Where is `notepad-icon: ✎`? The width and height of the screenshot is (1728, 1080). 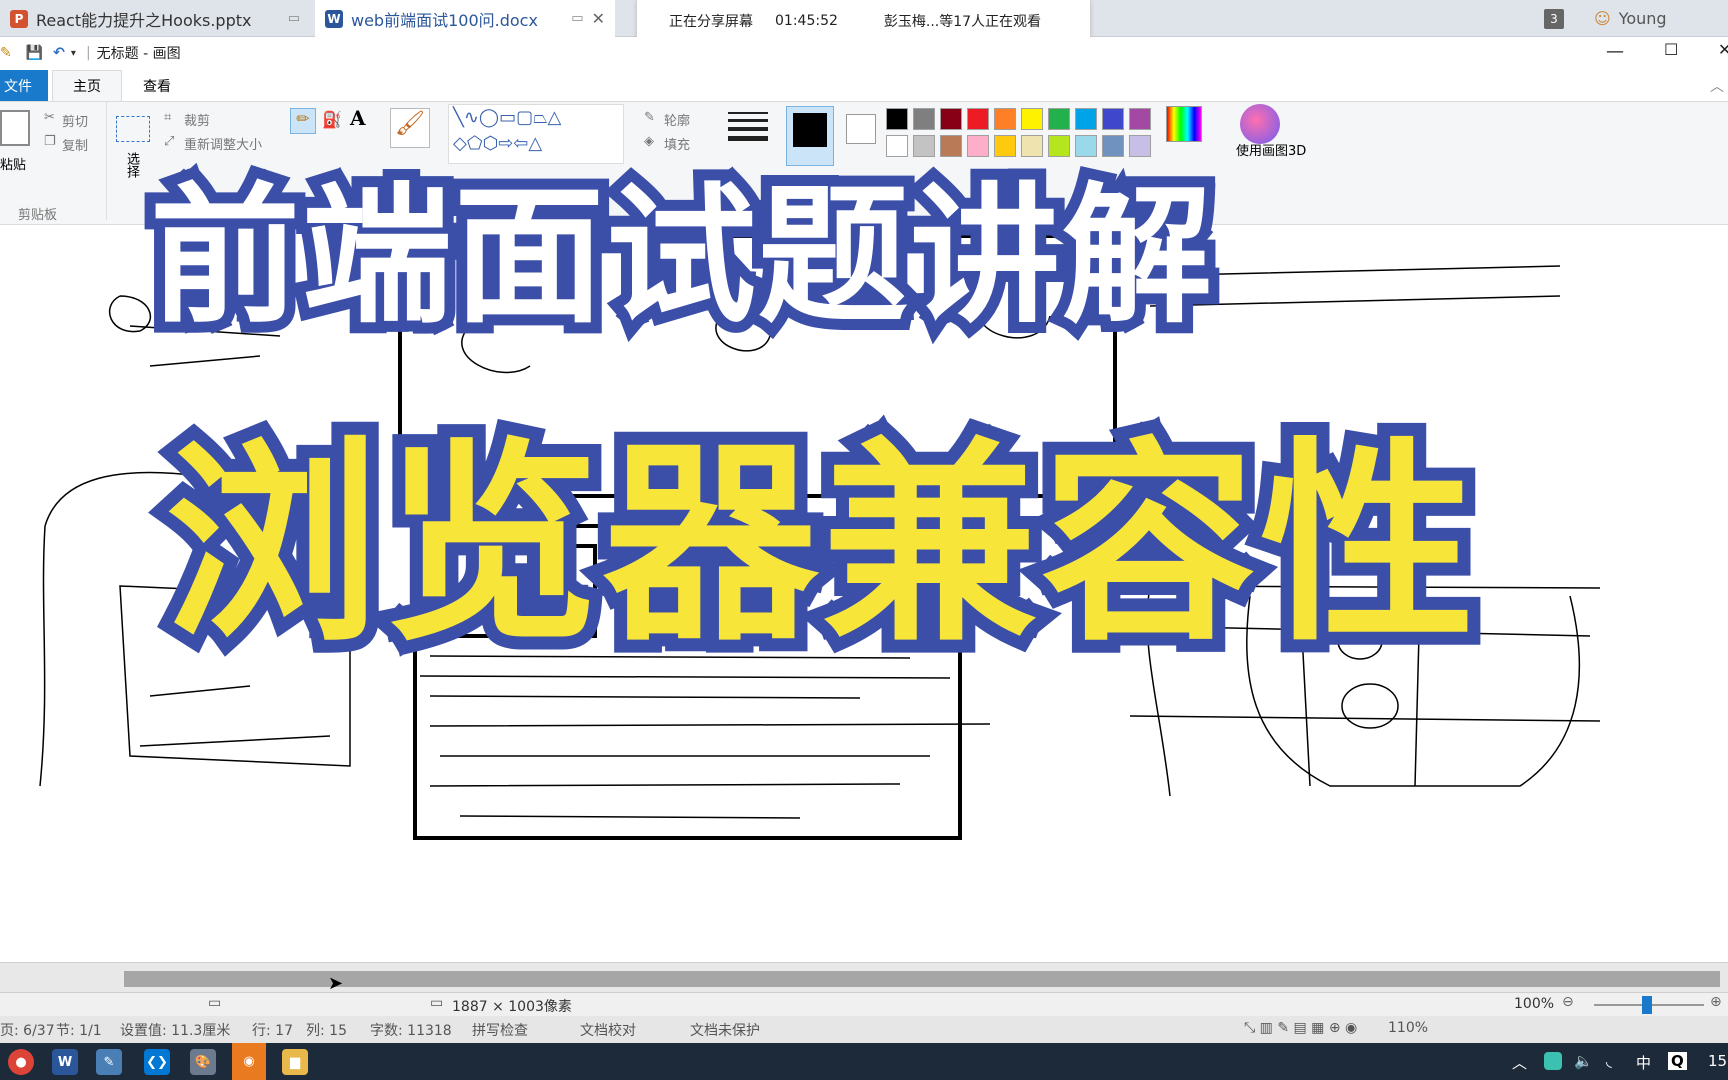 notepad-icon: ✎ is located at coordinates (109, 1062).